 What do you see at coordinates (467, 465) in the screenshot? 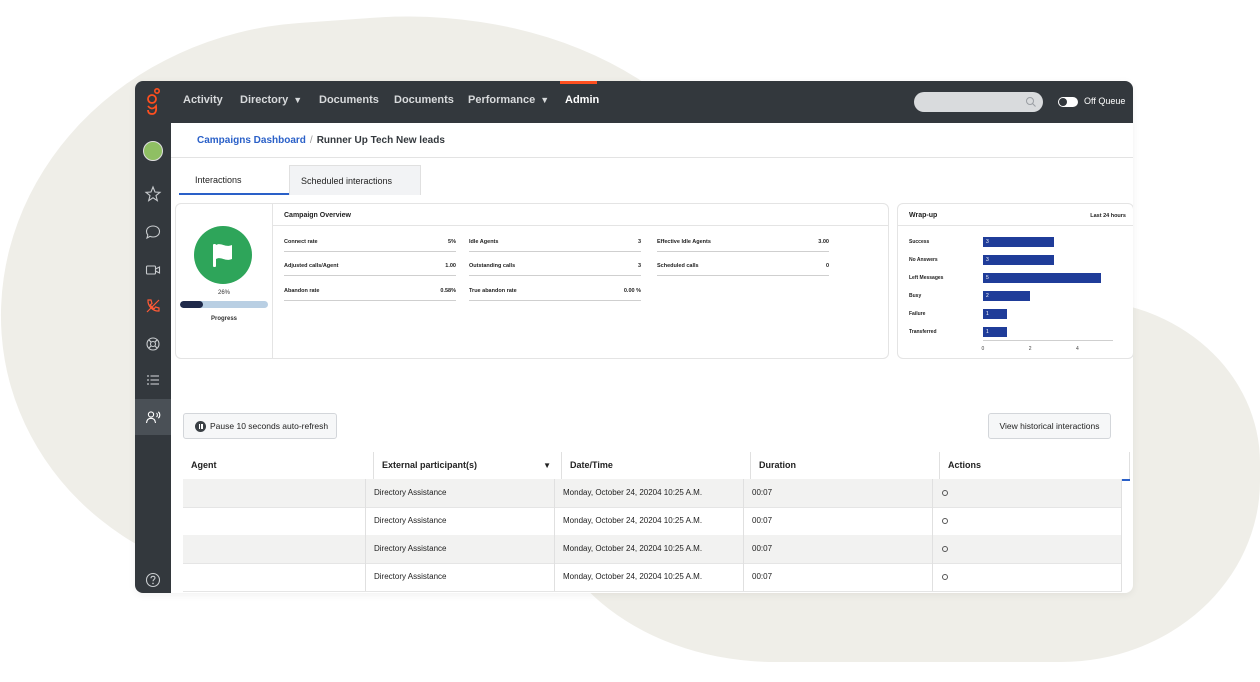
I see `column-external-participants: External participant(s) ▼` at bounding box center [467, 465].